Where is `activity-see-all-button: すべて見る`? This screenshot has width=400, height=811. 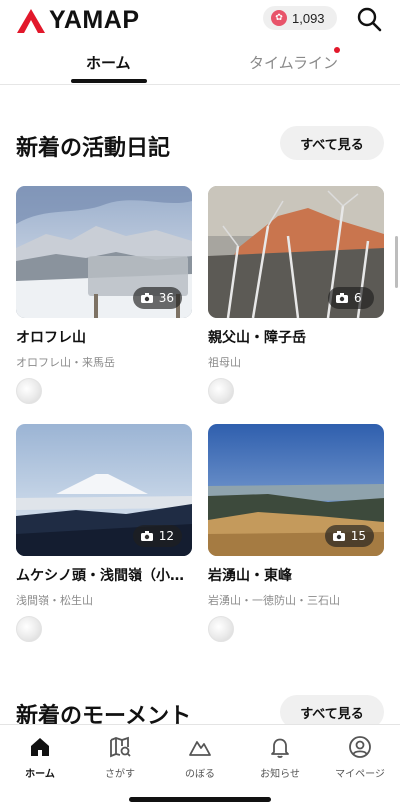 activity-see-all-button: すべて見る is located at coordinates (332, 143).